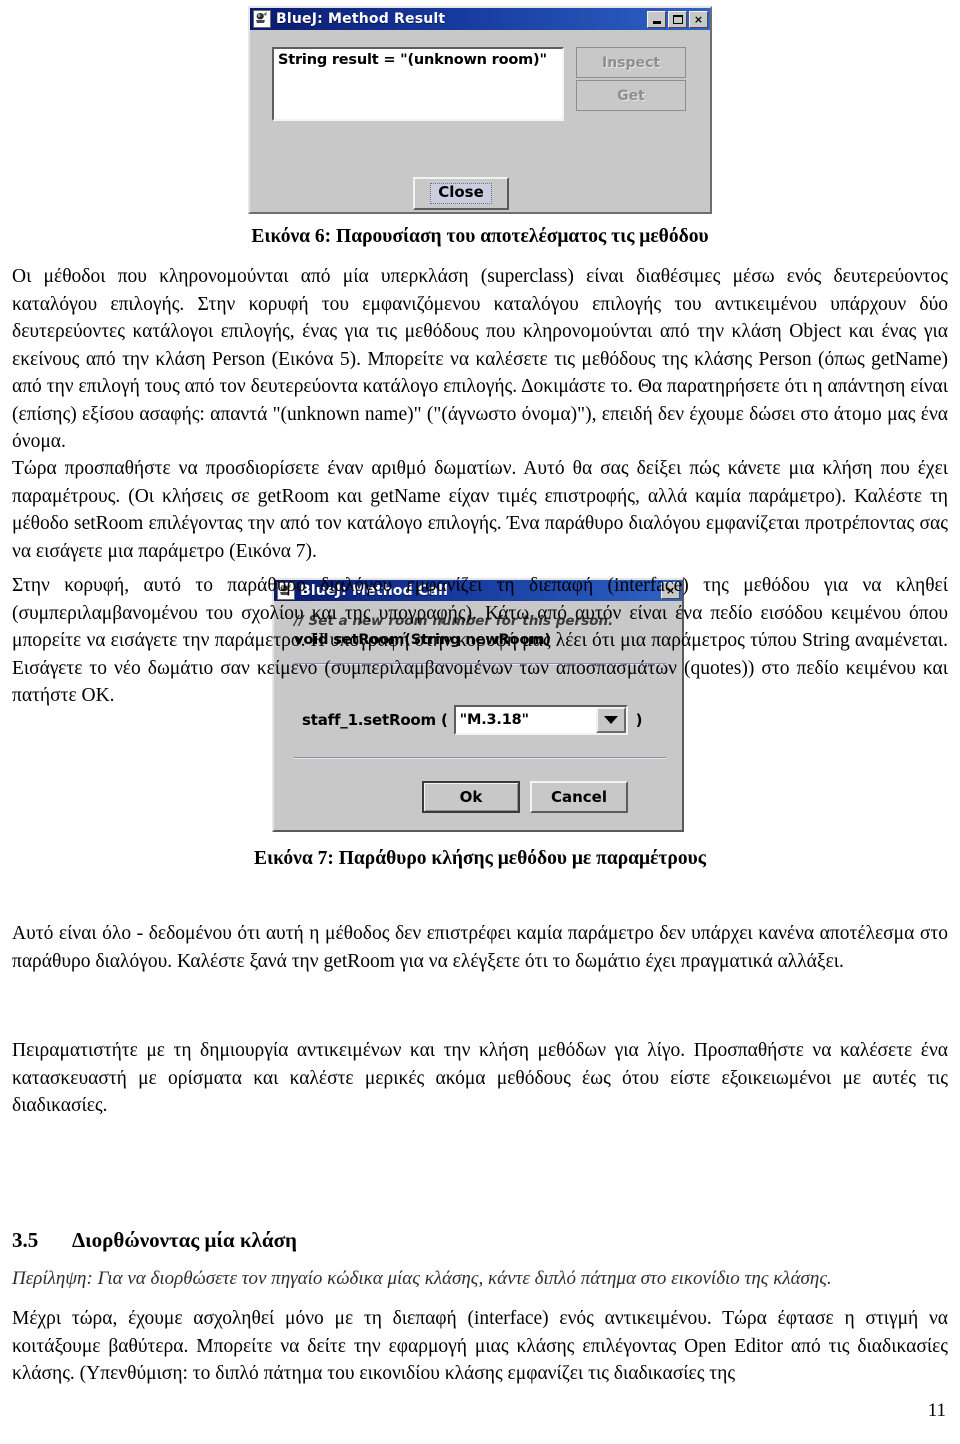  What do you see at coordinates (25, 1240) in the screenshot?
I see `section-number: 3.5` at bounding box center [25, 1240].